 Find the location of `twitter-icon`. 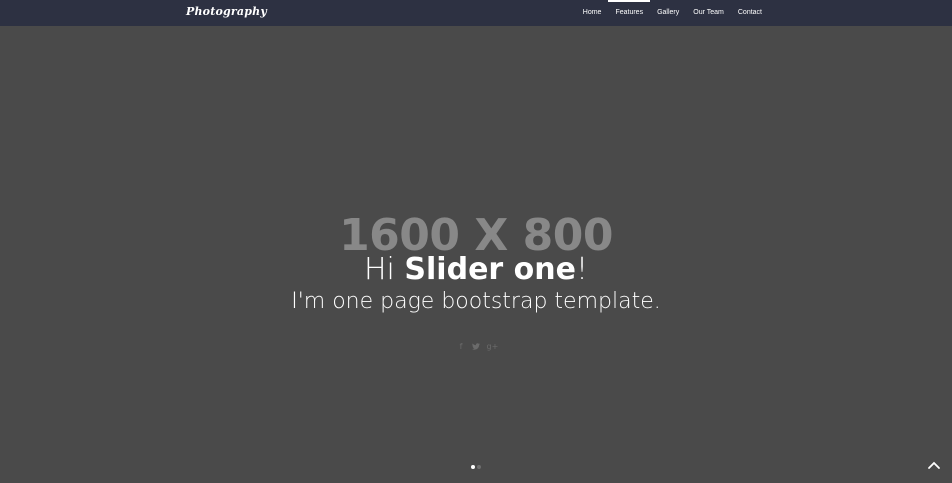

twitter-icon is located at coordinates (476, 346).